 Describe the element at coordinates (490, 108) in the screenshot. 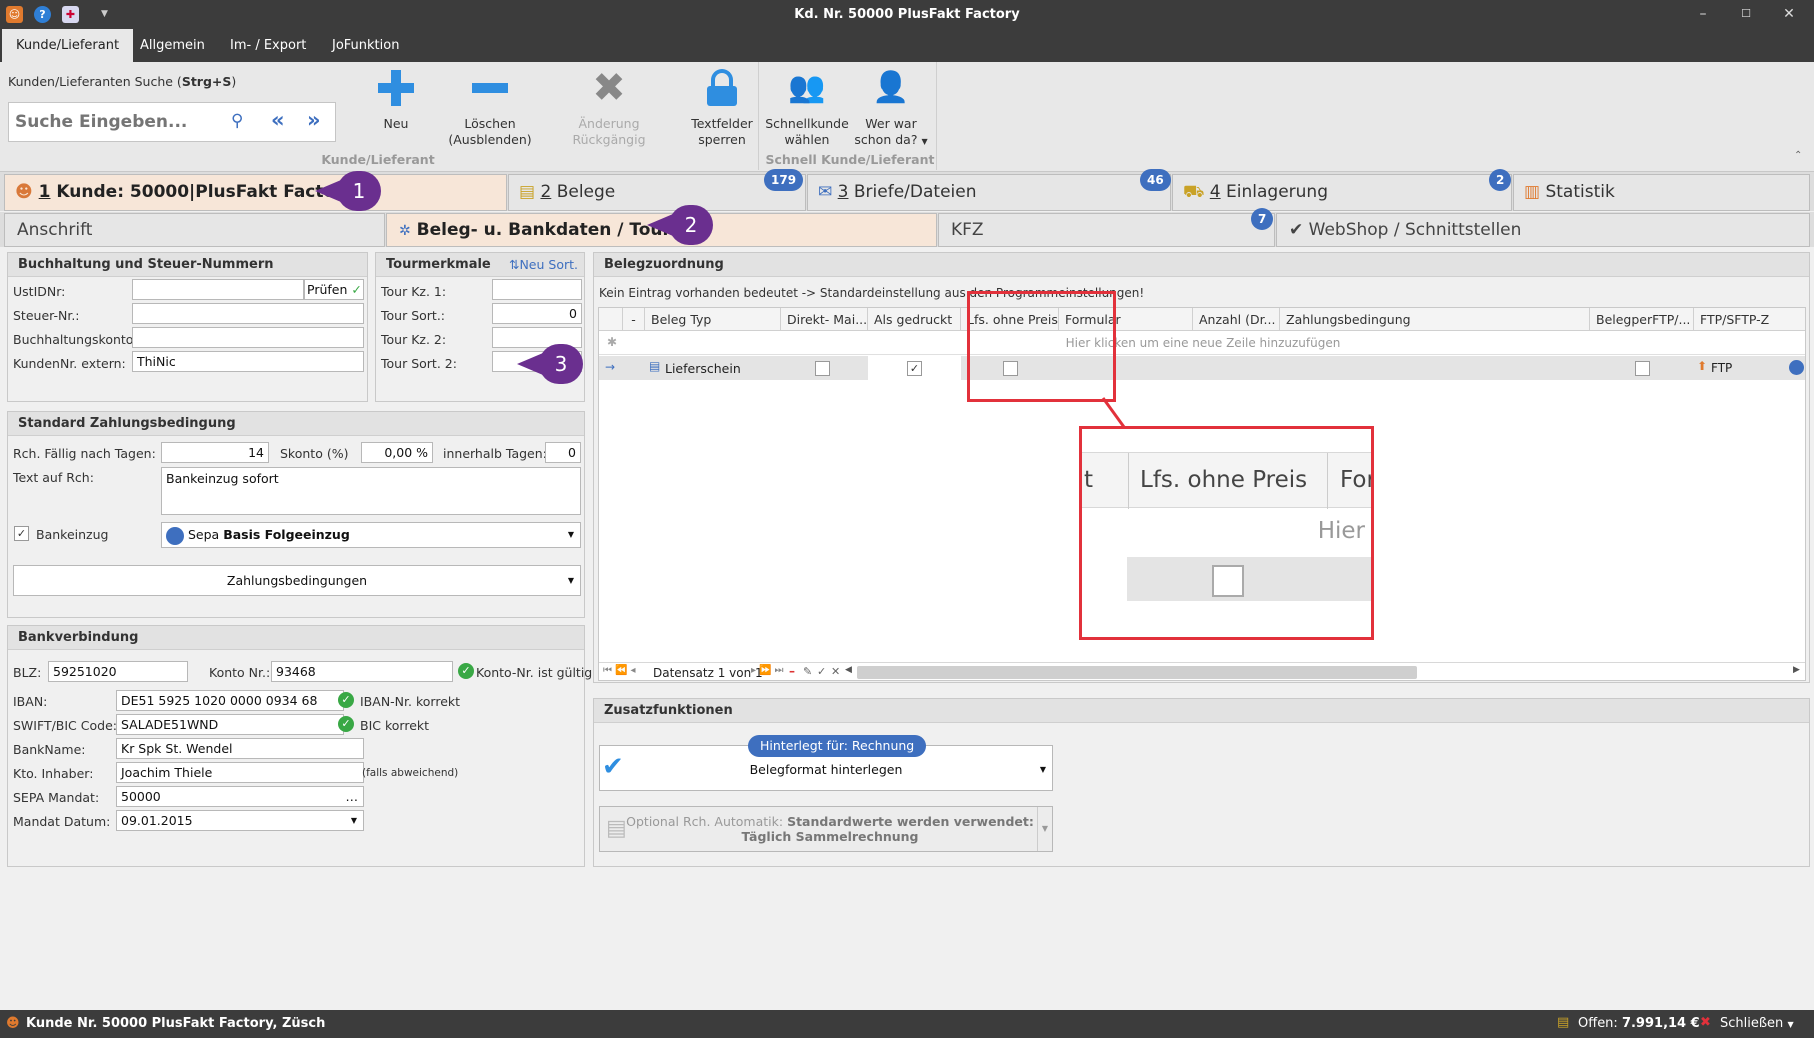

I see `loeschen-button: Löschen (Ausblenden)` at that location.